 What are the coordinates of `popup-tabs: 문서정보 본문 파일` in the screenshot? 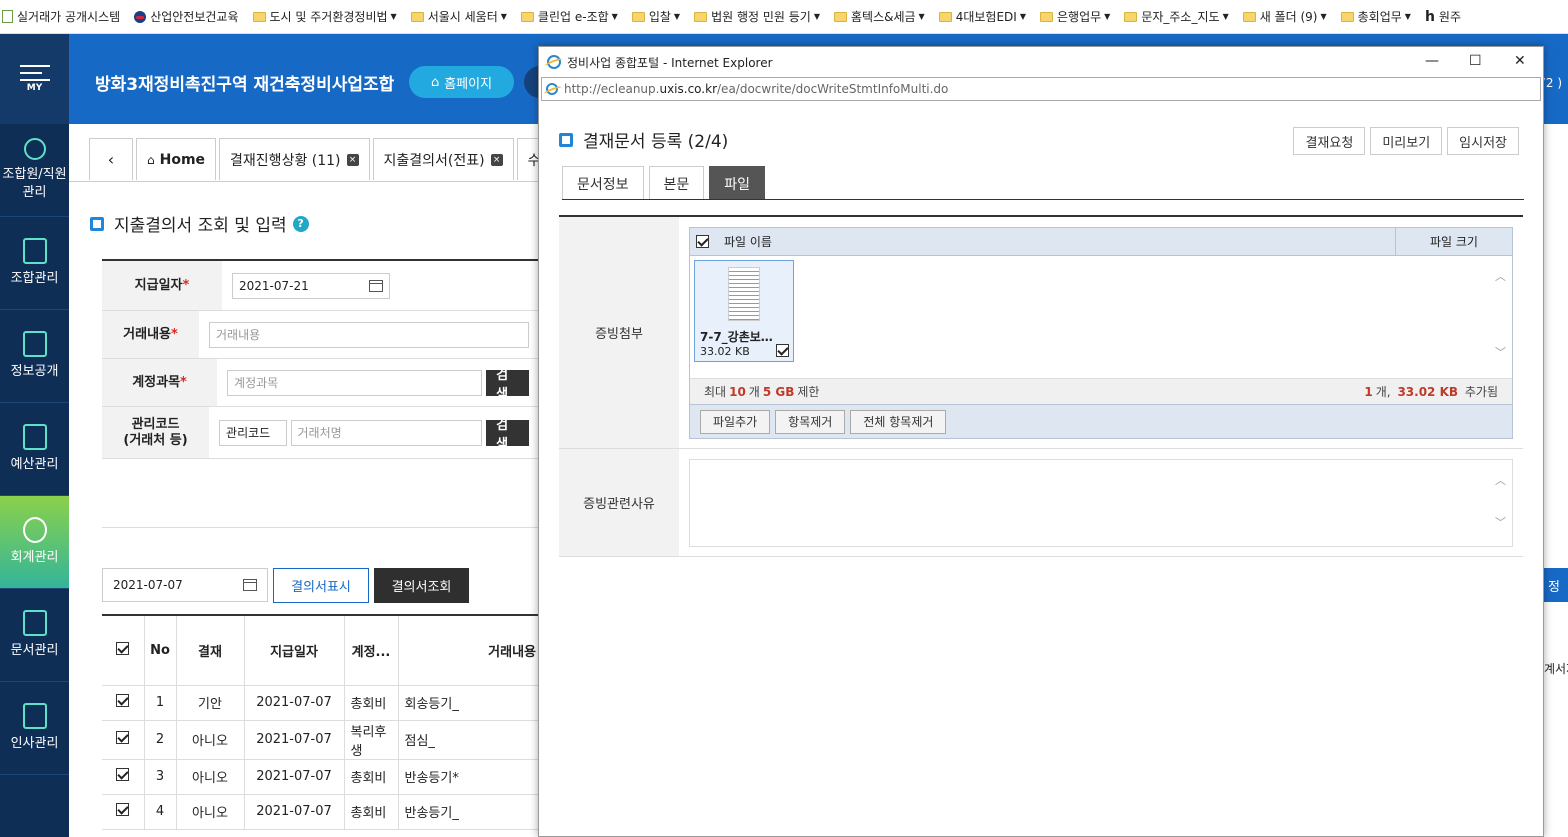 It's located at (666, 183).